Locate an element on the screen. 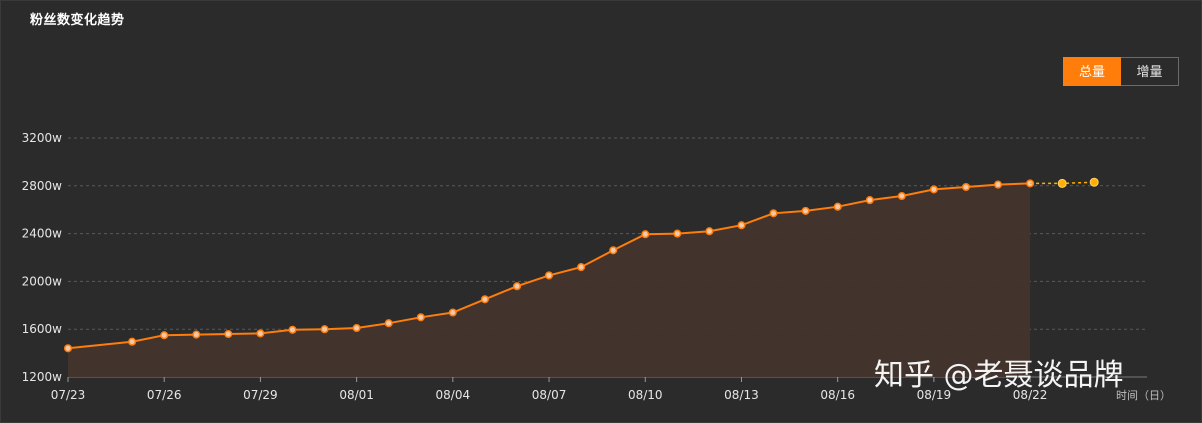  x-tick-label: 07/29 is located at coordinates (260, 395).